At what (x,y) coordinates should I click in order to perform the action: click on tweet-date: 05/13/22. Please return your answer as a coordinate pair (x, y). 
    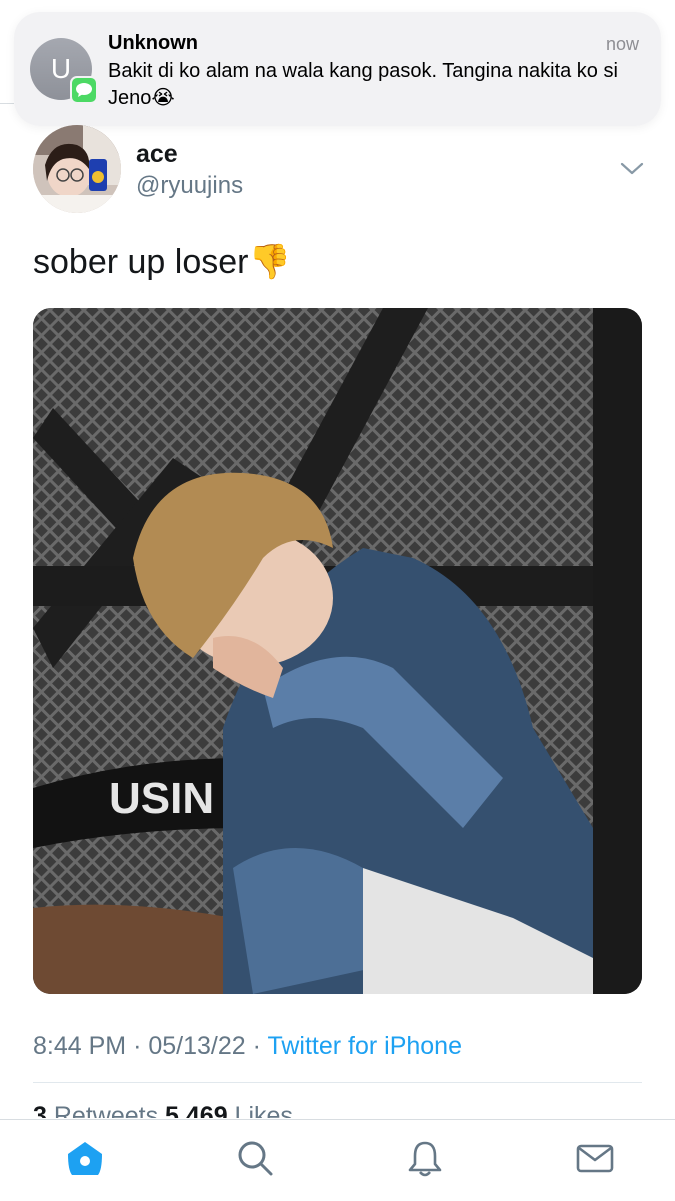
    Looking at the image, I should click on (197, 1046).